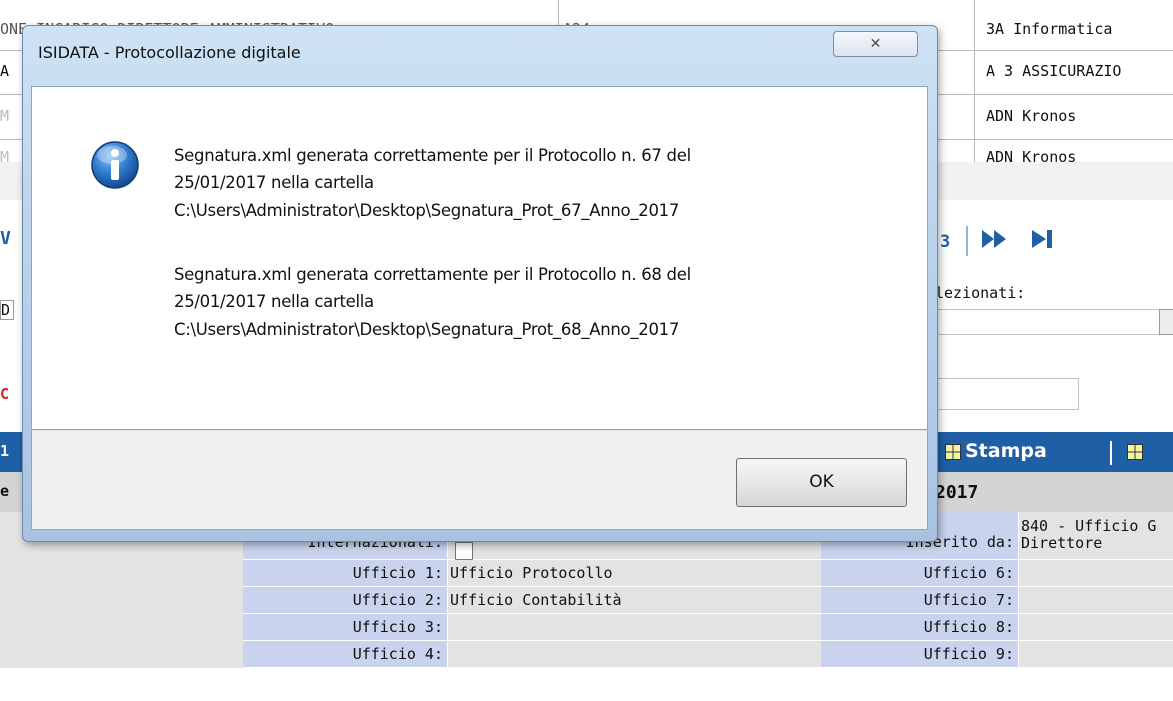 Image resolution: width=1173 pixels, height=701 pixels. What do you see at coordinates (1015, 451) in the screenshot?
I see `stampa-button: Stampa` at bounding box center [1015, 451].